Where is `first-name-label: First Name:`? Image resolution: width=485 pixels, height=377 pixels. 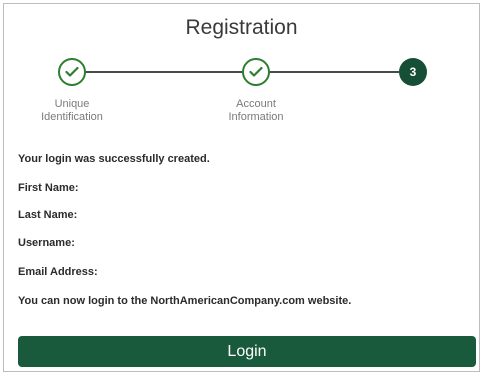
first-name-label: First Name: is located at coordinates (48, 188).